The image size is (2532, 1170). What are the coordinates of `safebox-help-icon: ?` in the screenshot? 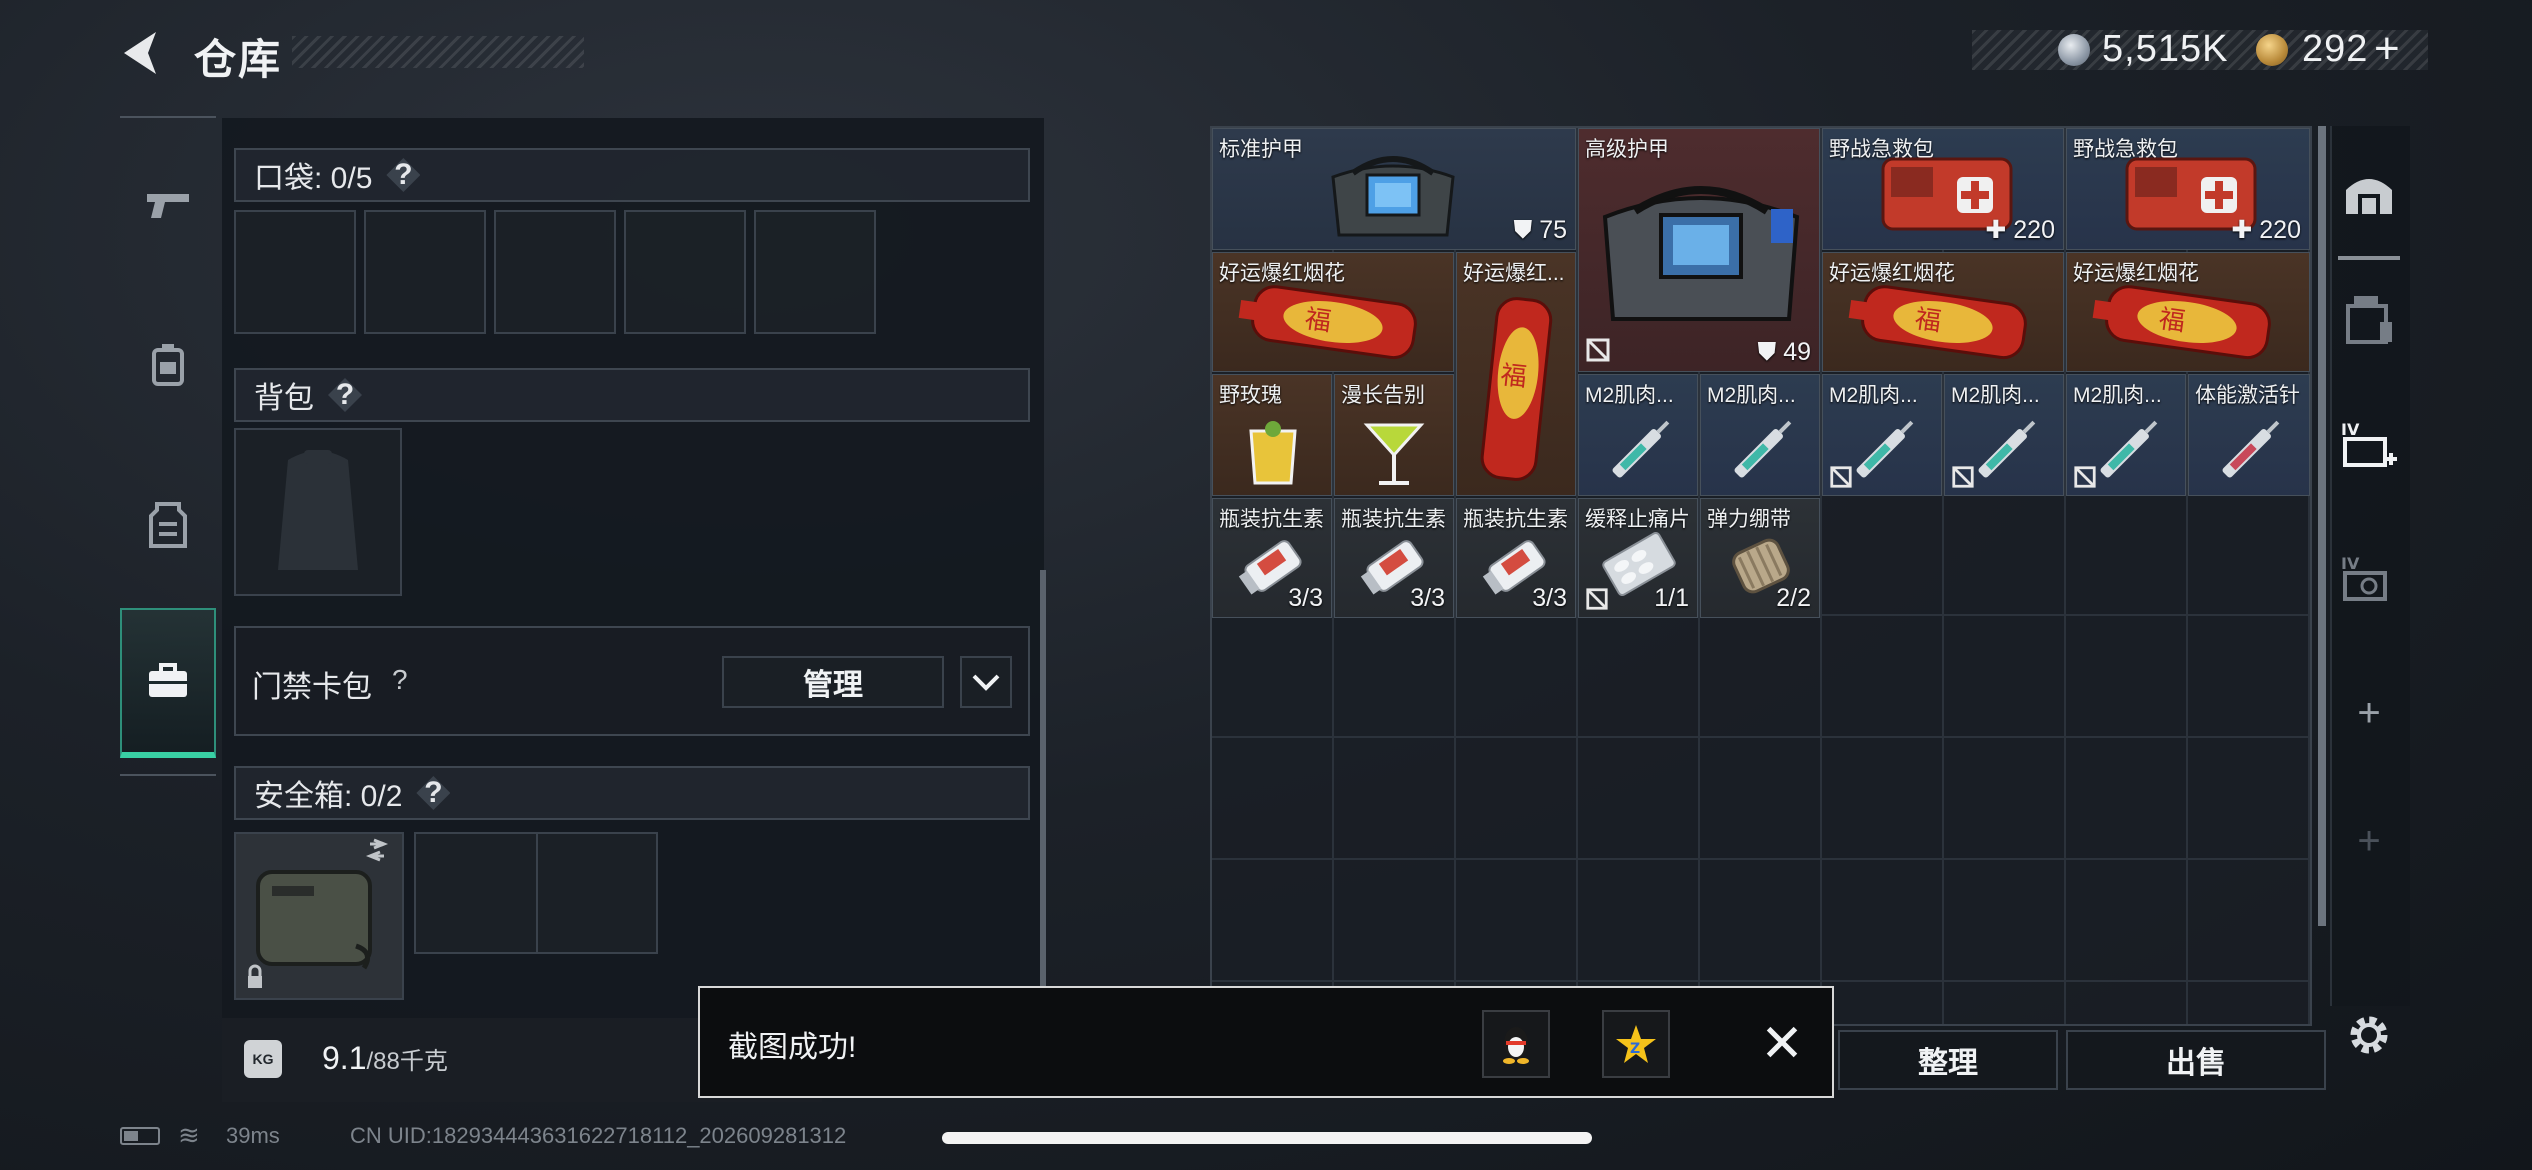 It's located at (433, 793).